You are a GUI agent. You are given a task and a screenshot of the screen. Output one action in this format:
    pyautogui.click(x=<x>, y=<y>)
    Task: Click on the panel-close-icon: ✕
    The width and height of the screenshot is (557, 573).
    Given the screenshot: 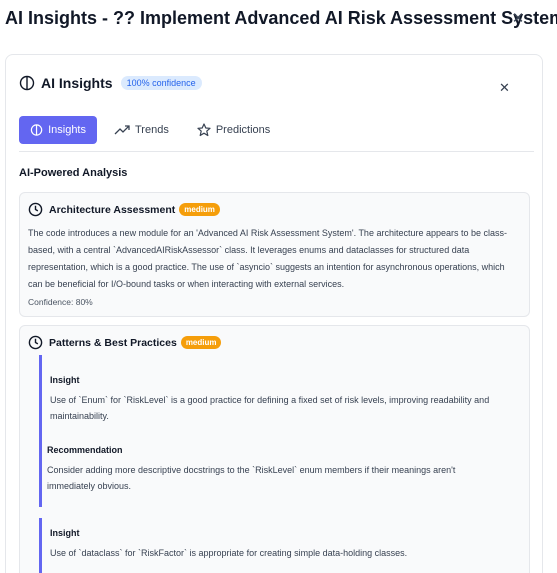 What is the action you would take?
    pyautogui.click(x=504, y=88)
    